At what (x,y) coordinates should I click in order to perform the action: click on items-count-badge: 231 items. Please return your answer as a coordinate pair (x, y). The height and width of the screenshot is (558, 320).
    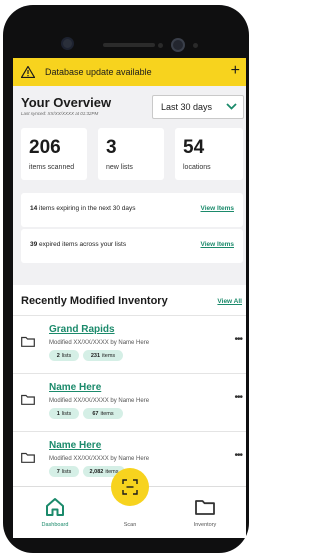
    Looking at the image, I should click on (103, 355).